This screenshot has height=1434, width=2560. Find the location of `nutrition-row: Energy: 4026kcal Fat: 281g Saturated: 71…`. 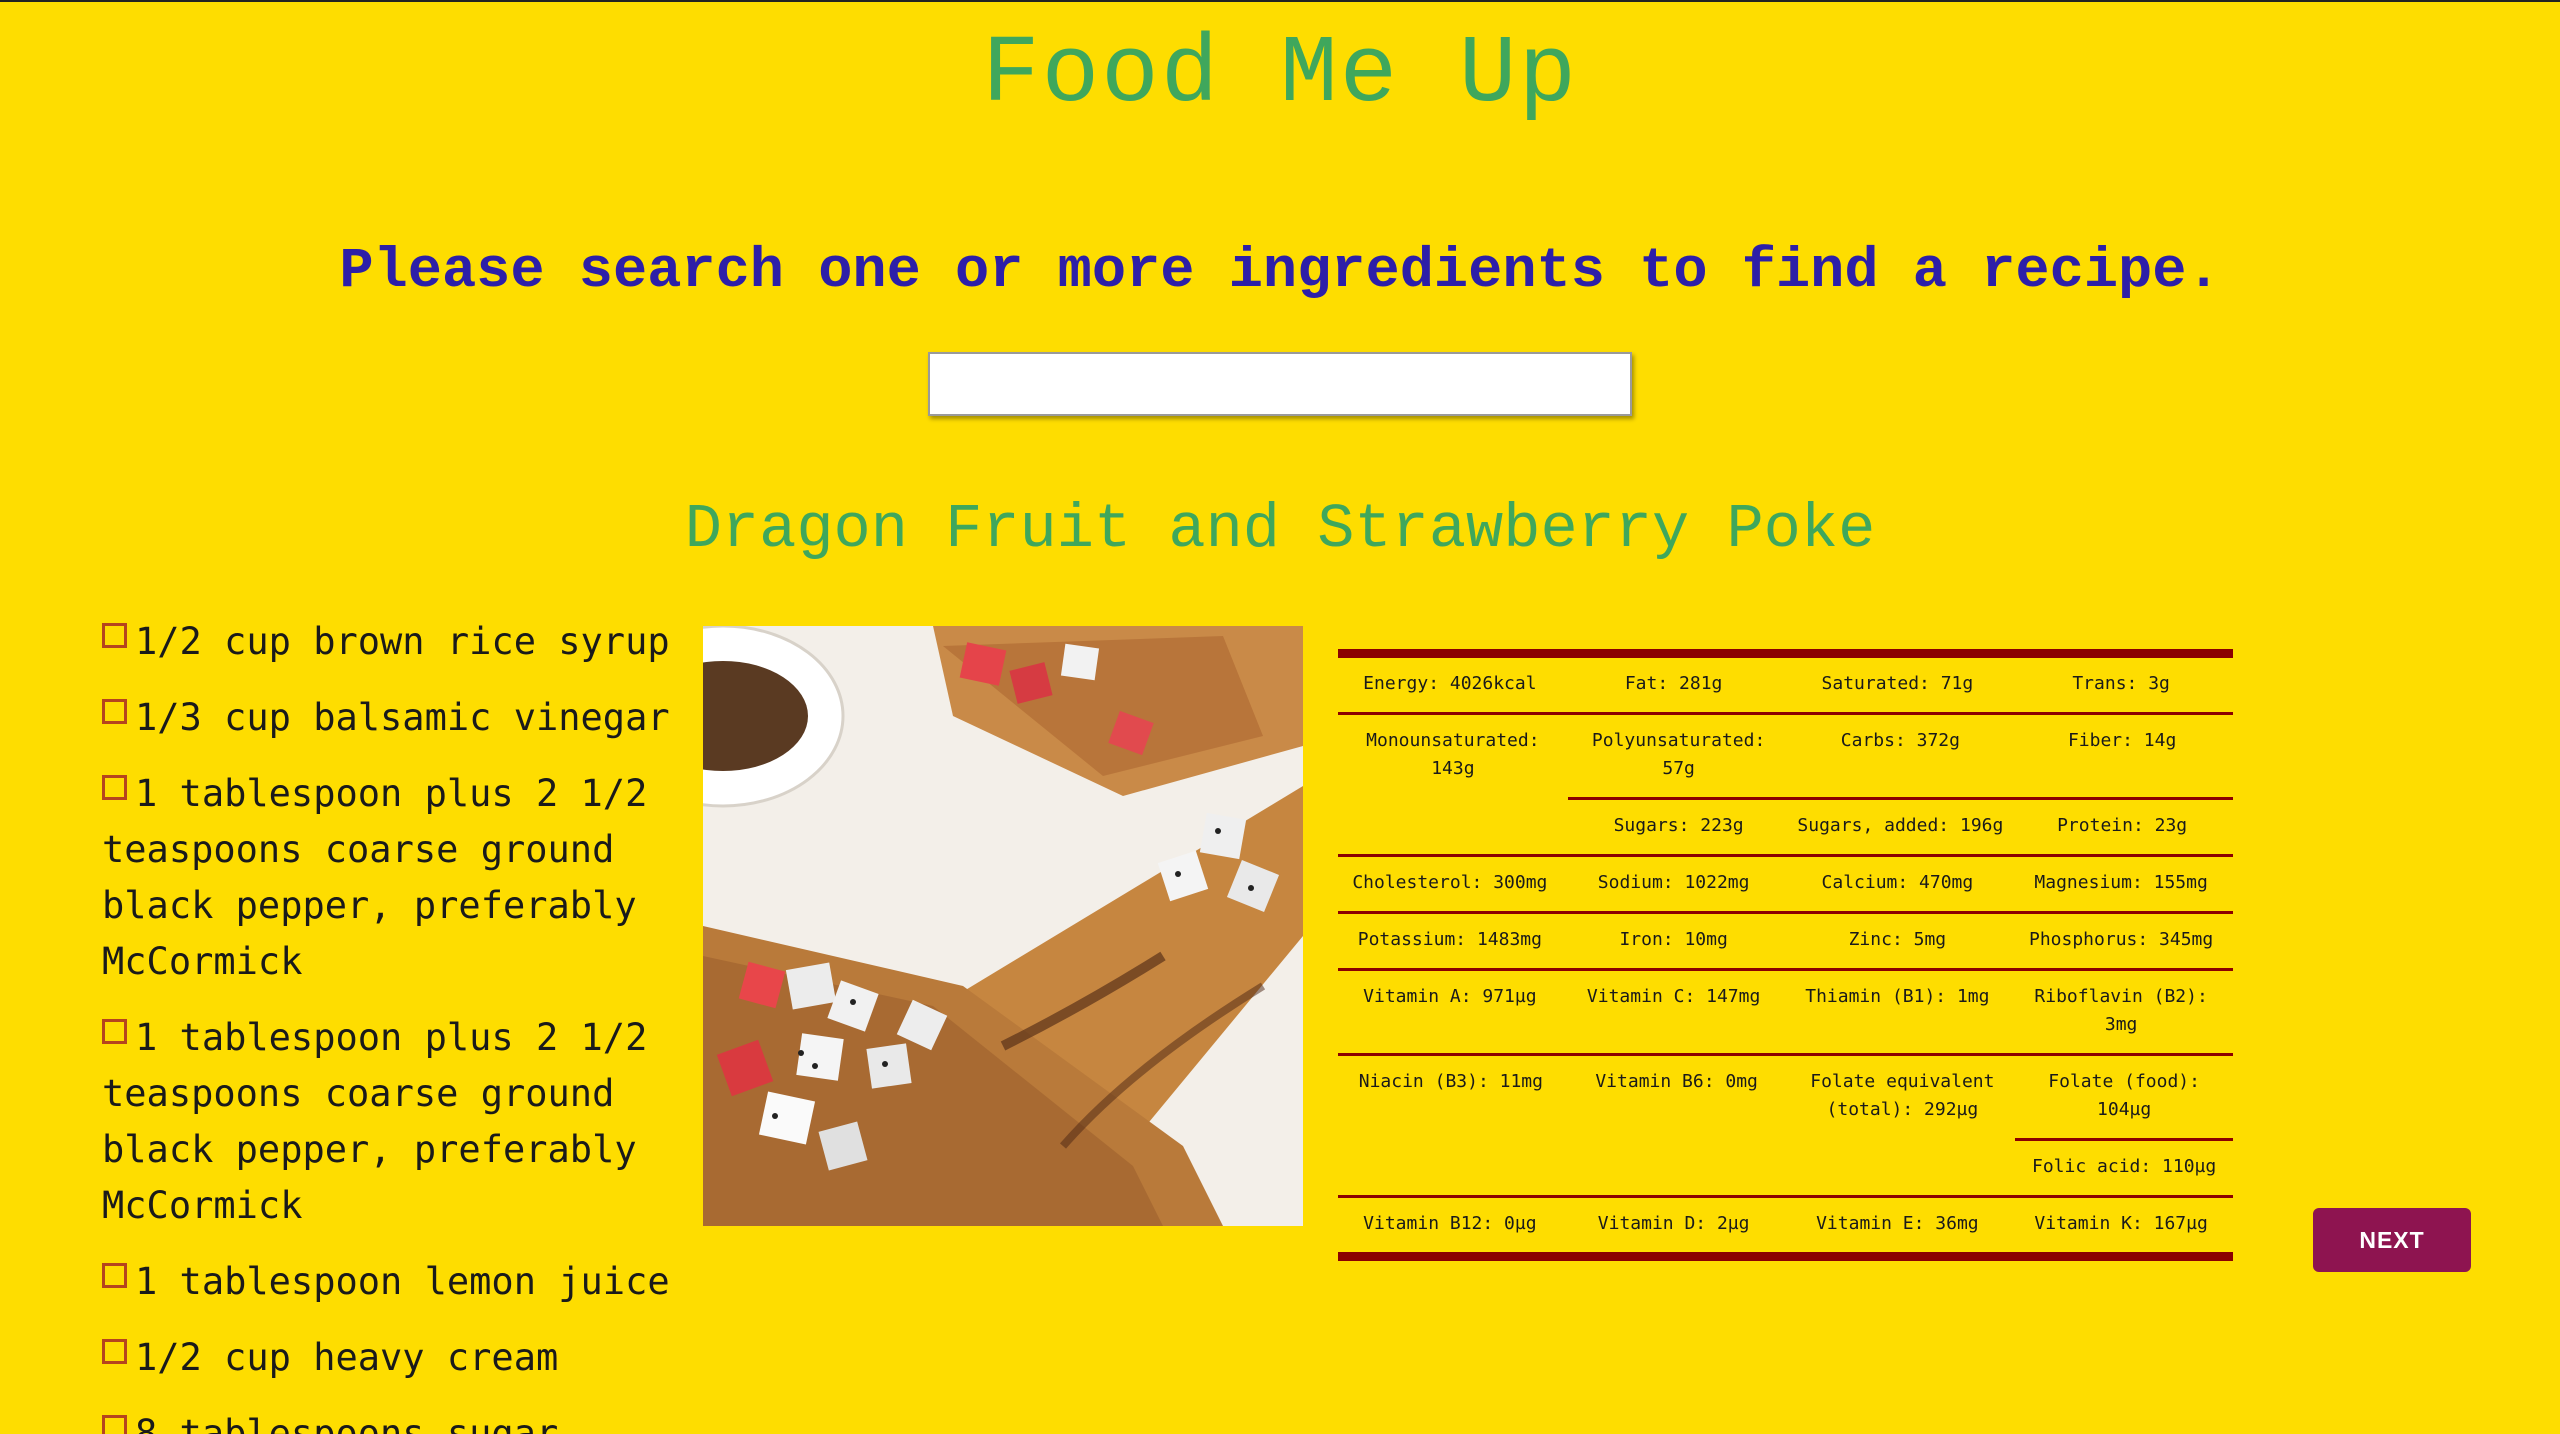

nutrition-row: Energy: 4026kcal Fat: 281g Saturated: 71… is located at coordinates (1785, 686).